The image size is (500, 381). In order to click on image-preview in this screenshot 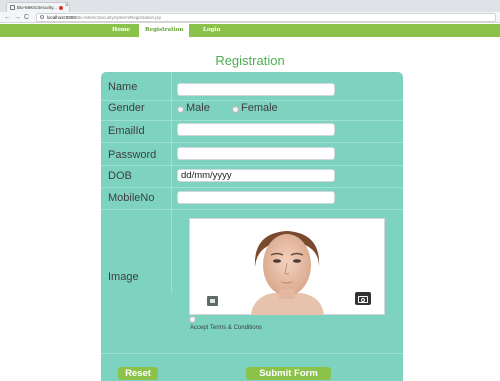, I will do `click(287, 266)`.